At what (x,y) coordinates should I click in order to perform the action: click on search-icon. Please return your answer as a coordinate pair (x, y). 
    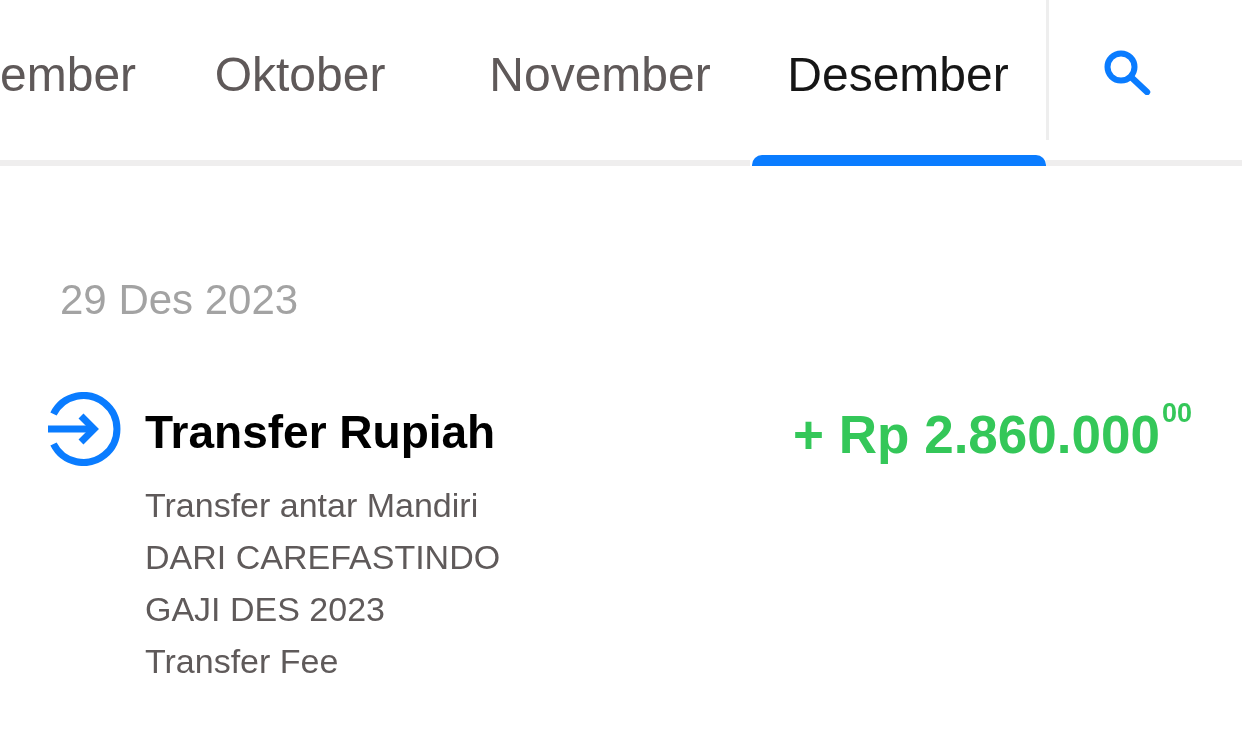
    Looking at the image, I should click on (1127, 72).